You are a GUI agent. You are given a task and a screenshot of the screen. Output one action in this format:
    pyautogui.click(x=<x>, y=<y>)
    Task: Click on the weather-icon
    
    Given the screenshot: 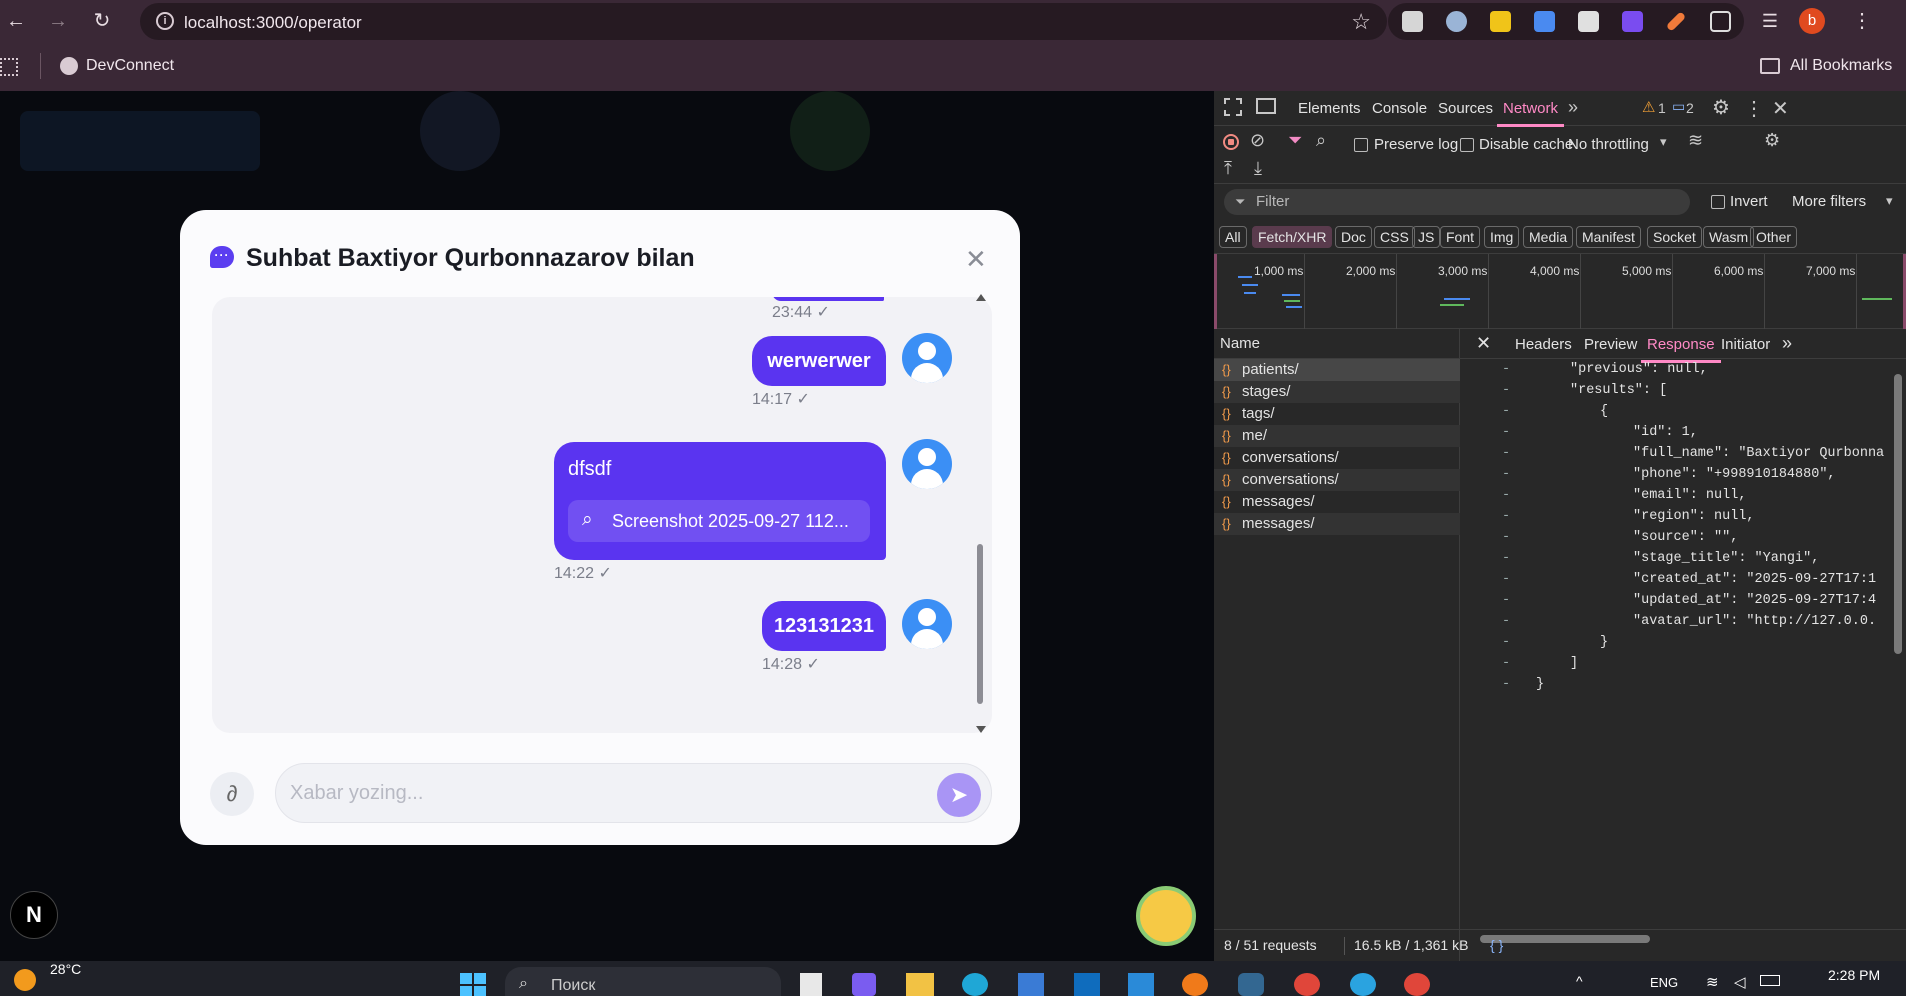 What is the action you would take?
    pyautogui.click(x=25, y=980)
    